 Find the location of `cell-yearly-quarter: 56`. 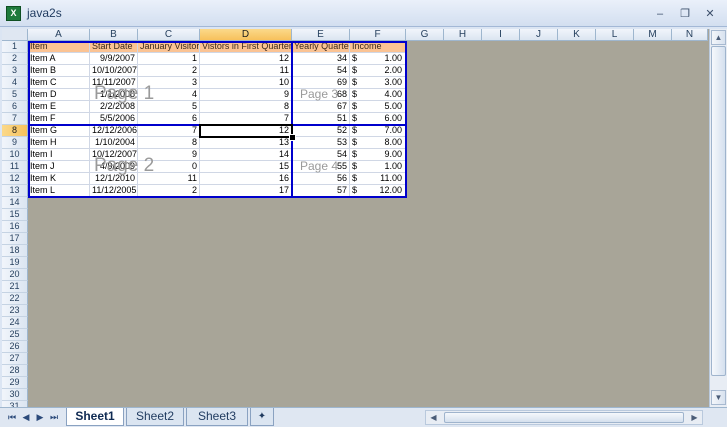

cell-yearly-quarter: 56 is located at coordinates (321, 179).